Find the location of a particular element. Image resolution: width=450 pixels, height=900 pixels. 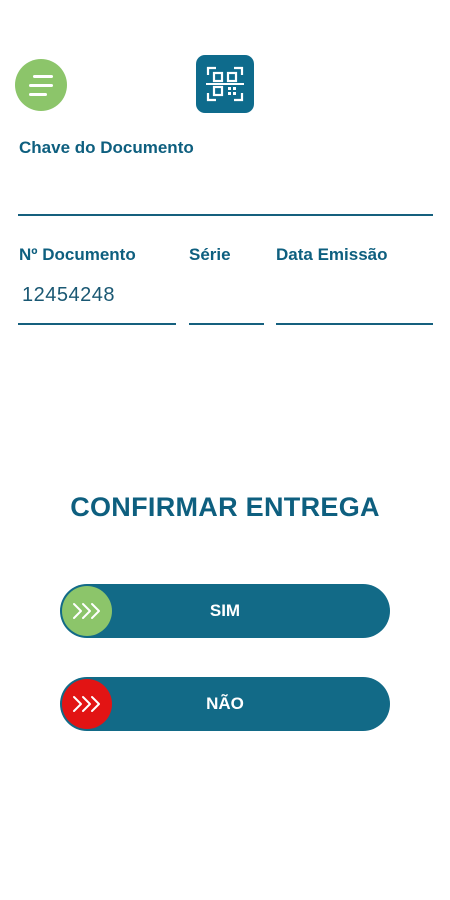

numero-documento-input is located at coordinates (97, 324).